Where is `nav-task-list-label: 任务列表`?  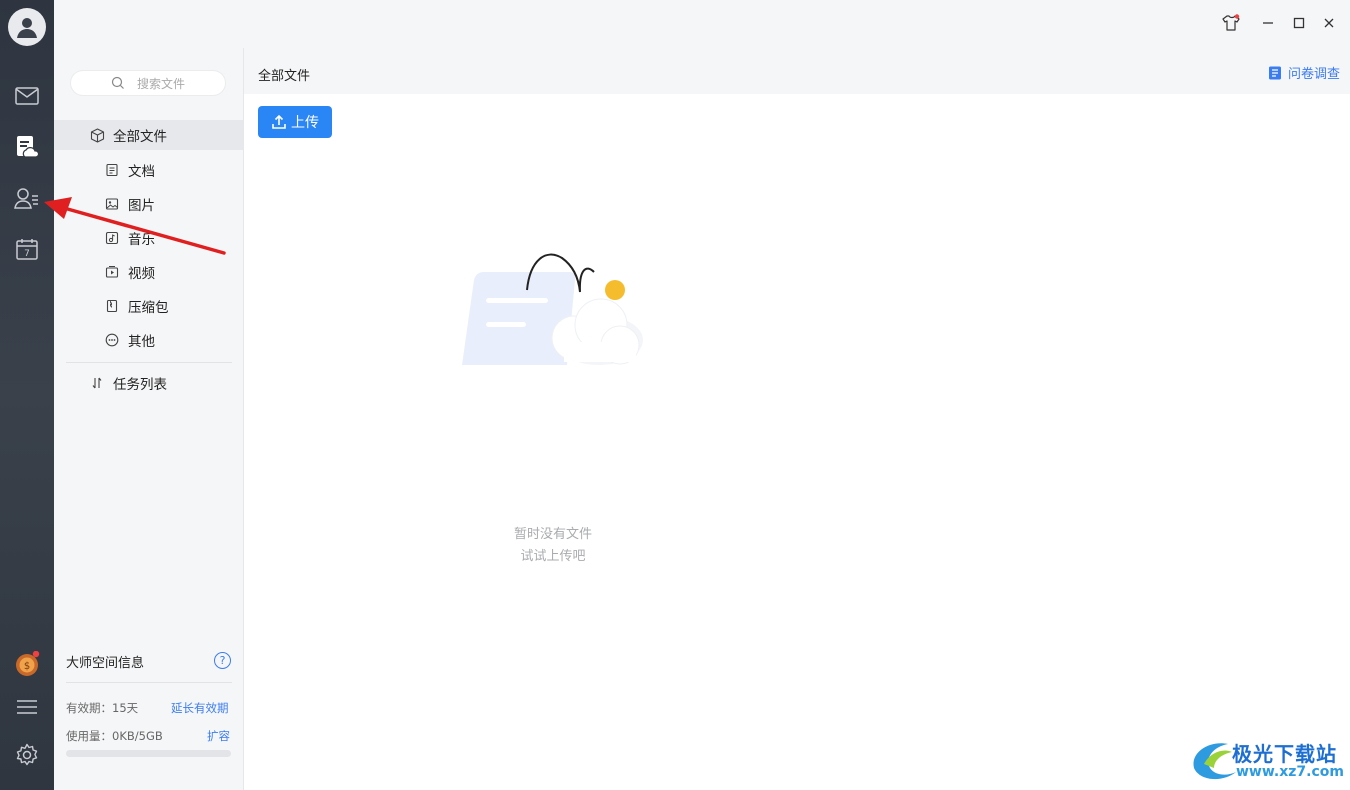
nav-task-list-label: 任务列表 is located at coordinates (140, 385).